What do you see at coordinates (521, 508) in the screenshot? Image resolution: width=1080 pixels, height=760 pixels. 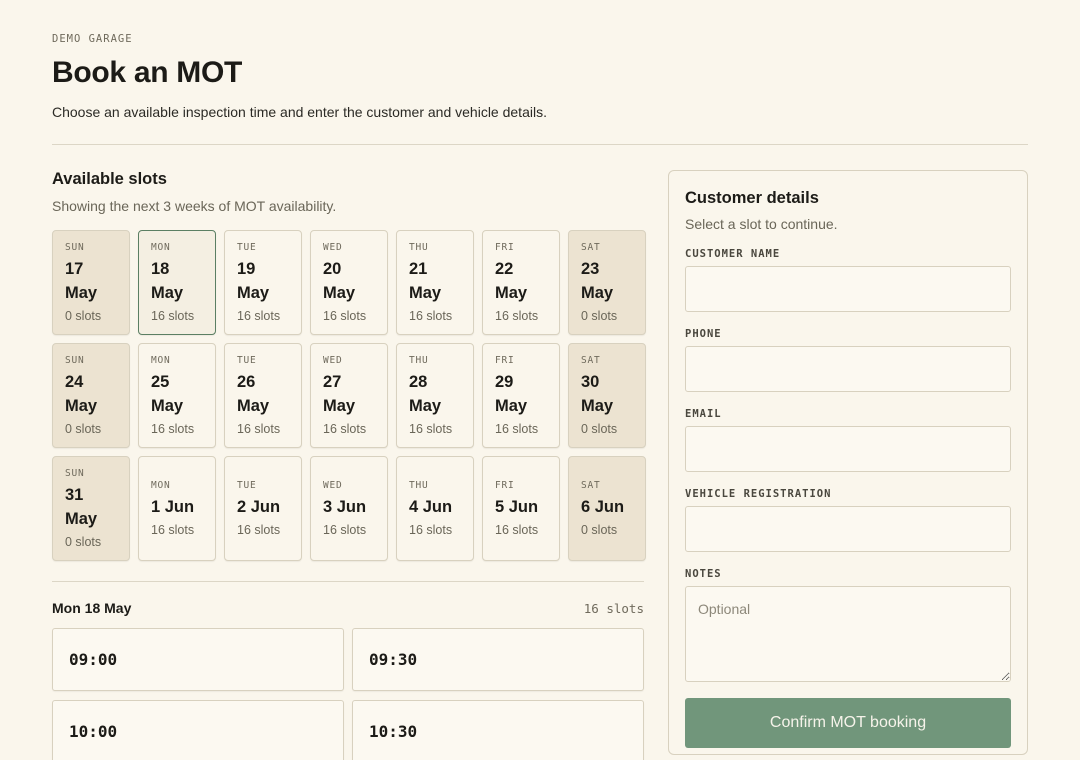 I see `day-card: FRI 5 Jun 16 slots` at bounding box center [521, 508].